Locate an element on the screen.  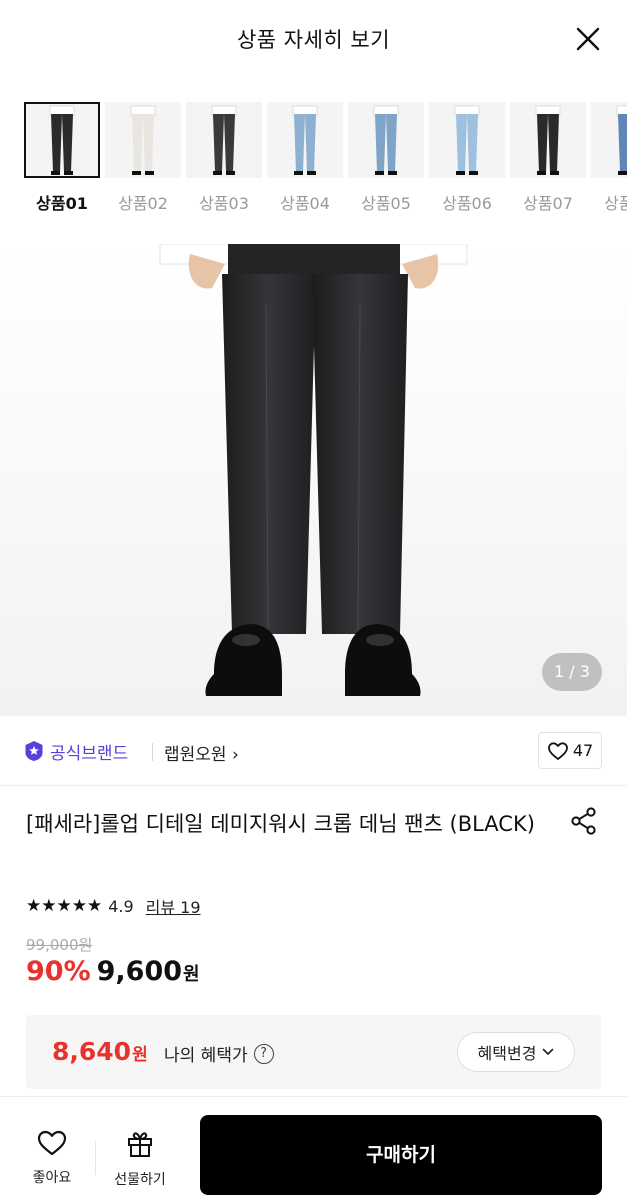
benefit-label-text: 나의 혜택가 is located at coordinates (206, 1056).